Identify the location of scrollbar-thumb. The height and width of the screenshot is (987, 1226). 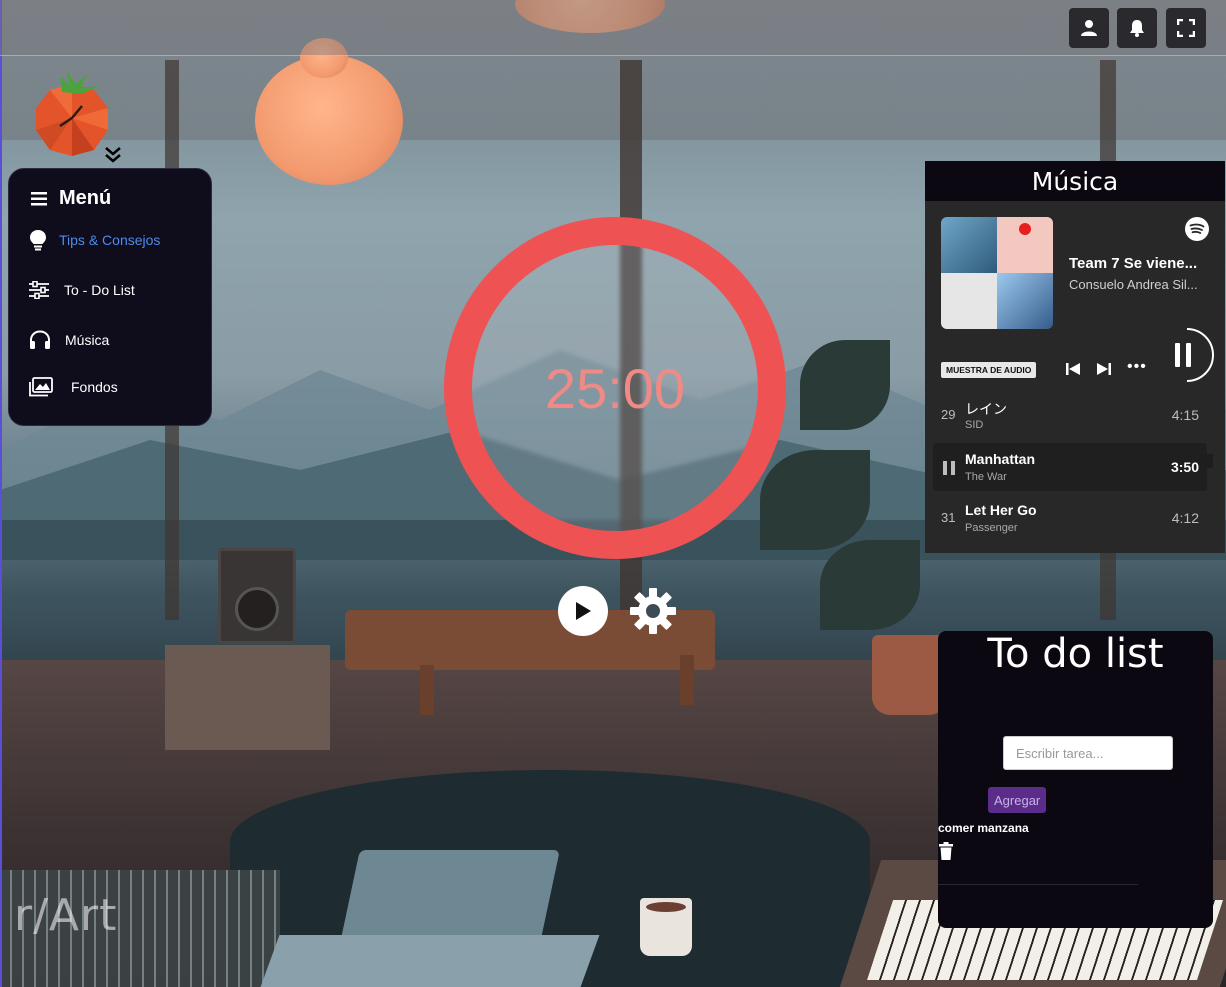
(1206, 461).